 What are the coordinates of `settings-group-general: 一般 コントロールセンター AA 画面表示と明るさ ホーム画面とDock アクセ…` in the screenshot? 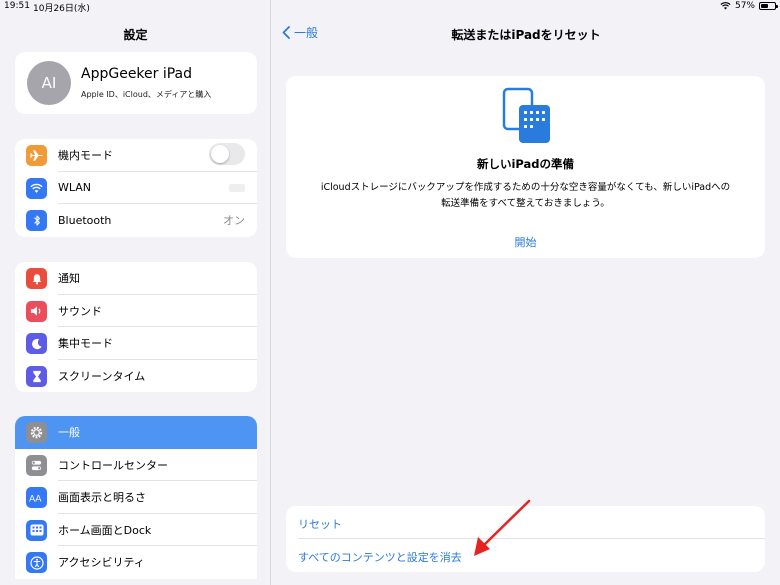 It's located at (136, 497).